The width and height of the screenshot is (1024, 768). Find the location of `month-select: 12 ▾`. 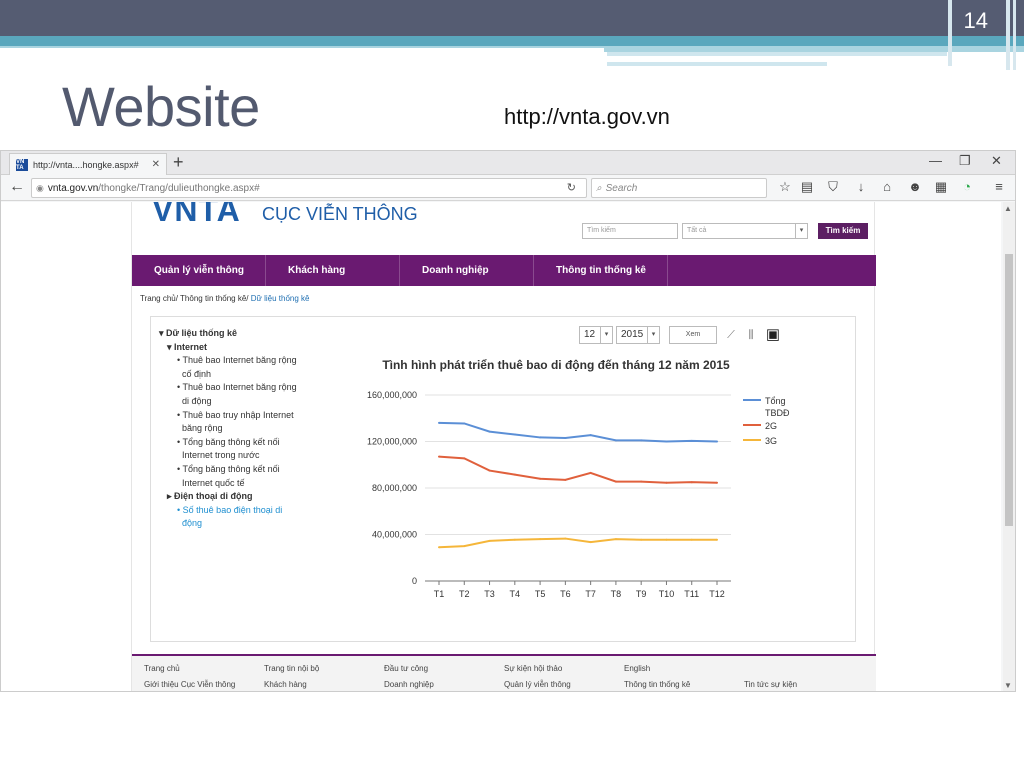

month-select: 12 ▾ is located at coordinates (596, 335).